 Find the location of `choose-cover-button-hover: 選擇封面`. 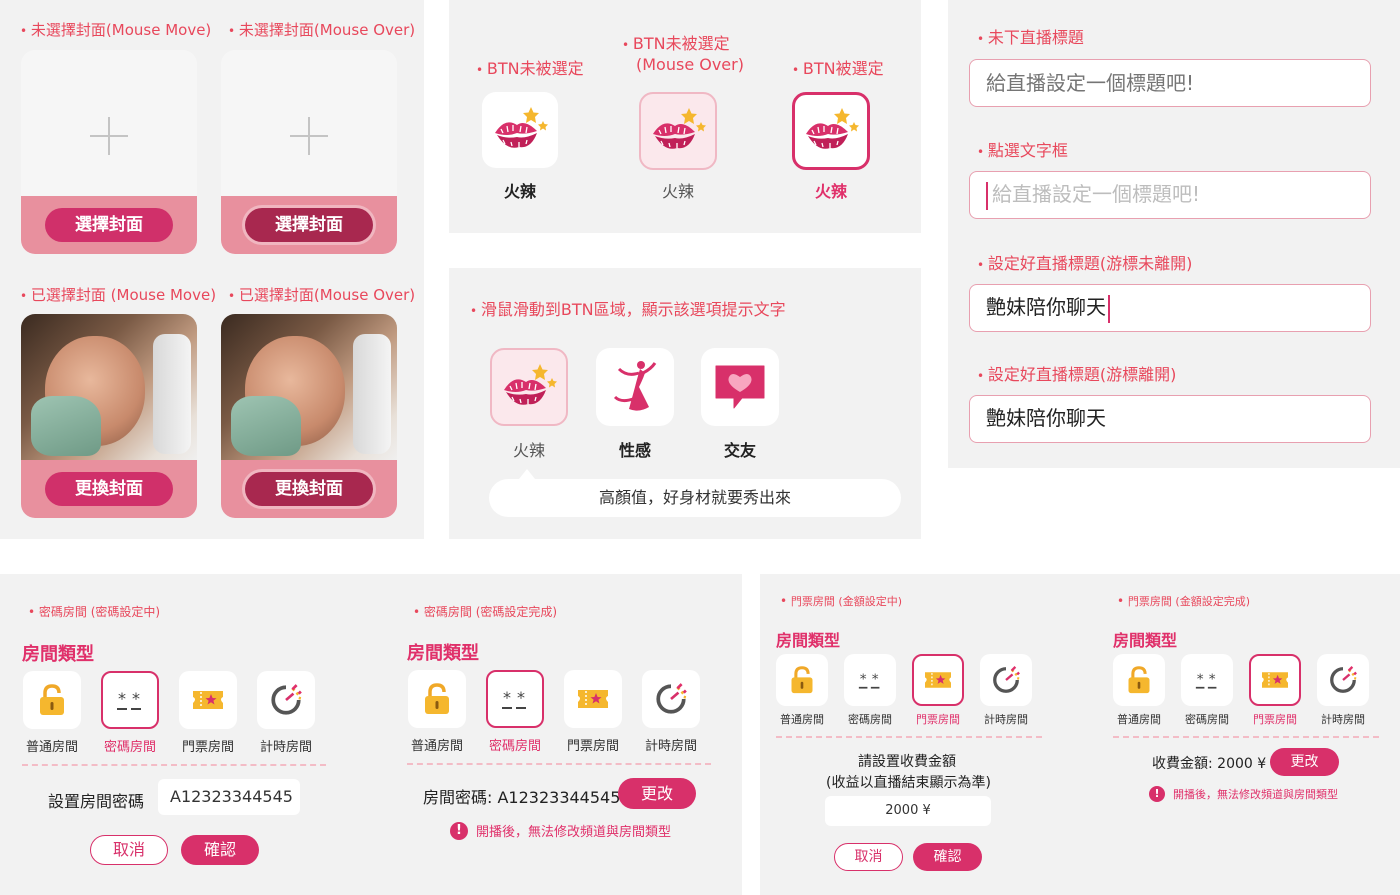

choose-cover-button-hover: 選擇封面 is located at coordinates (309, 225).